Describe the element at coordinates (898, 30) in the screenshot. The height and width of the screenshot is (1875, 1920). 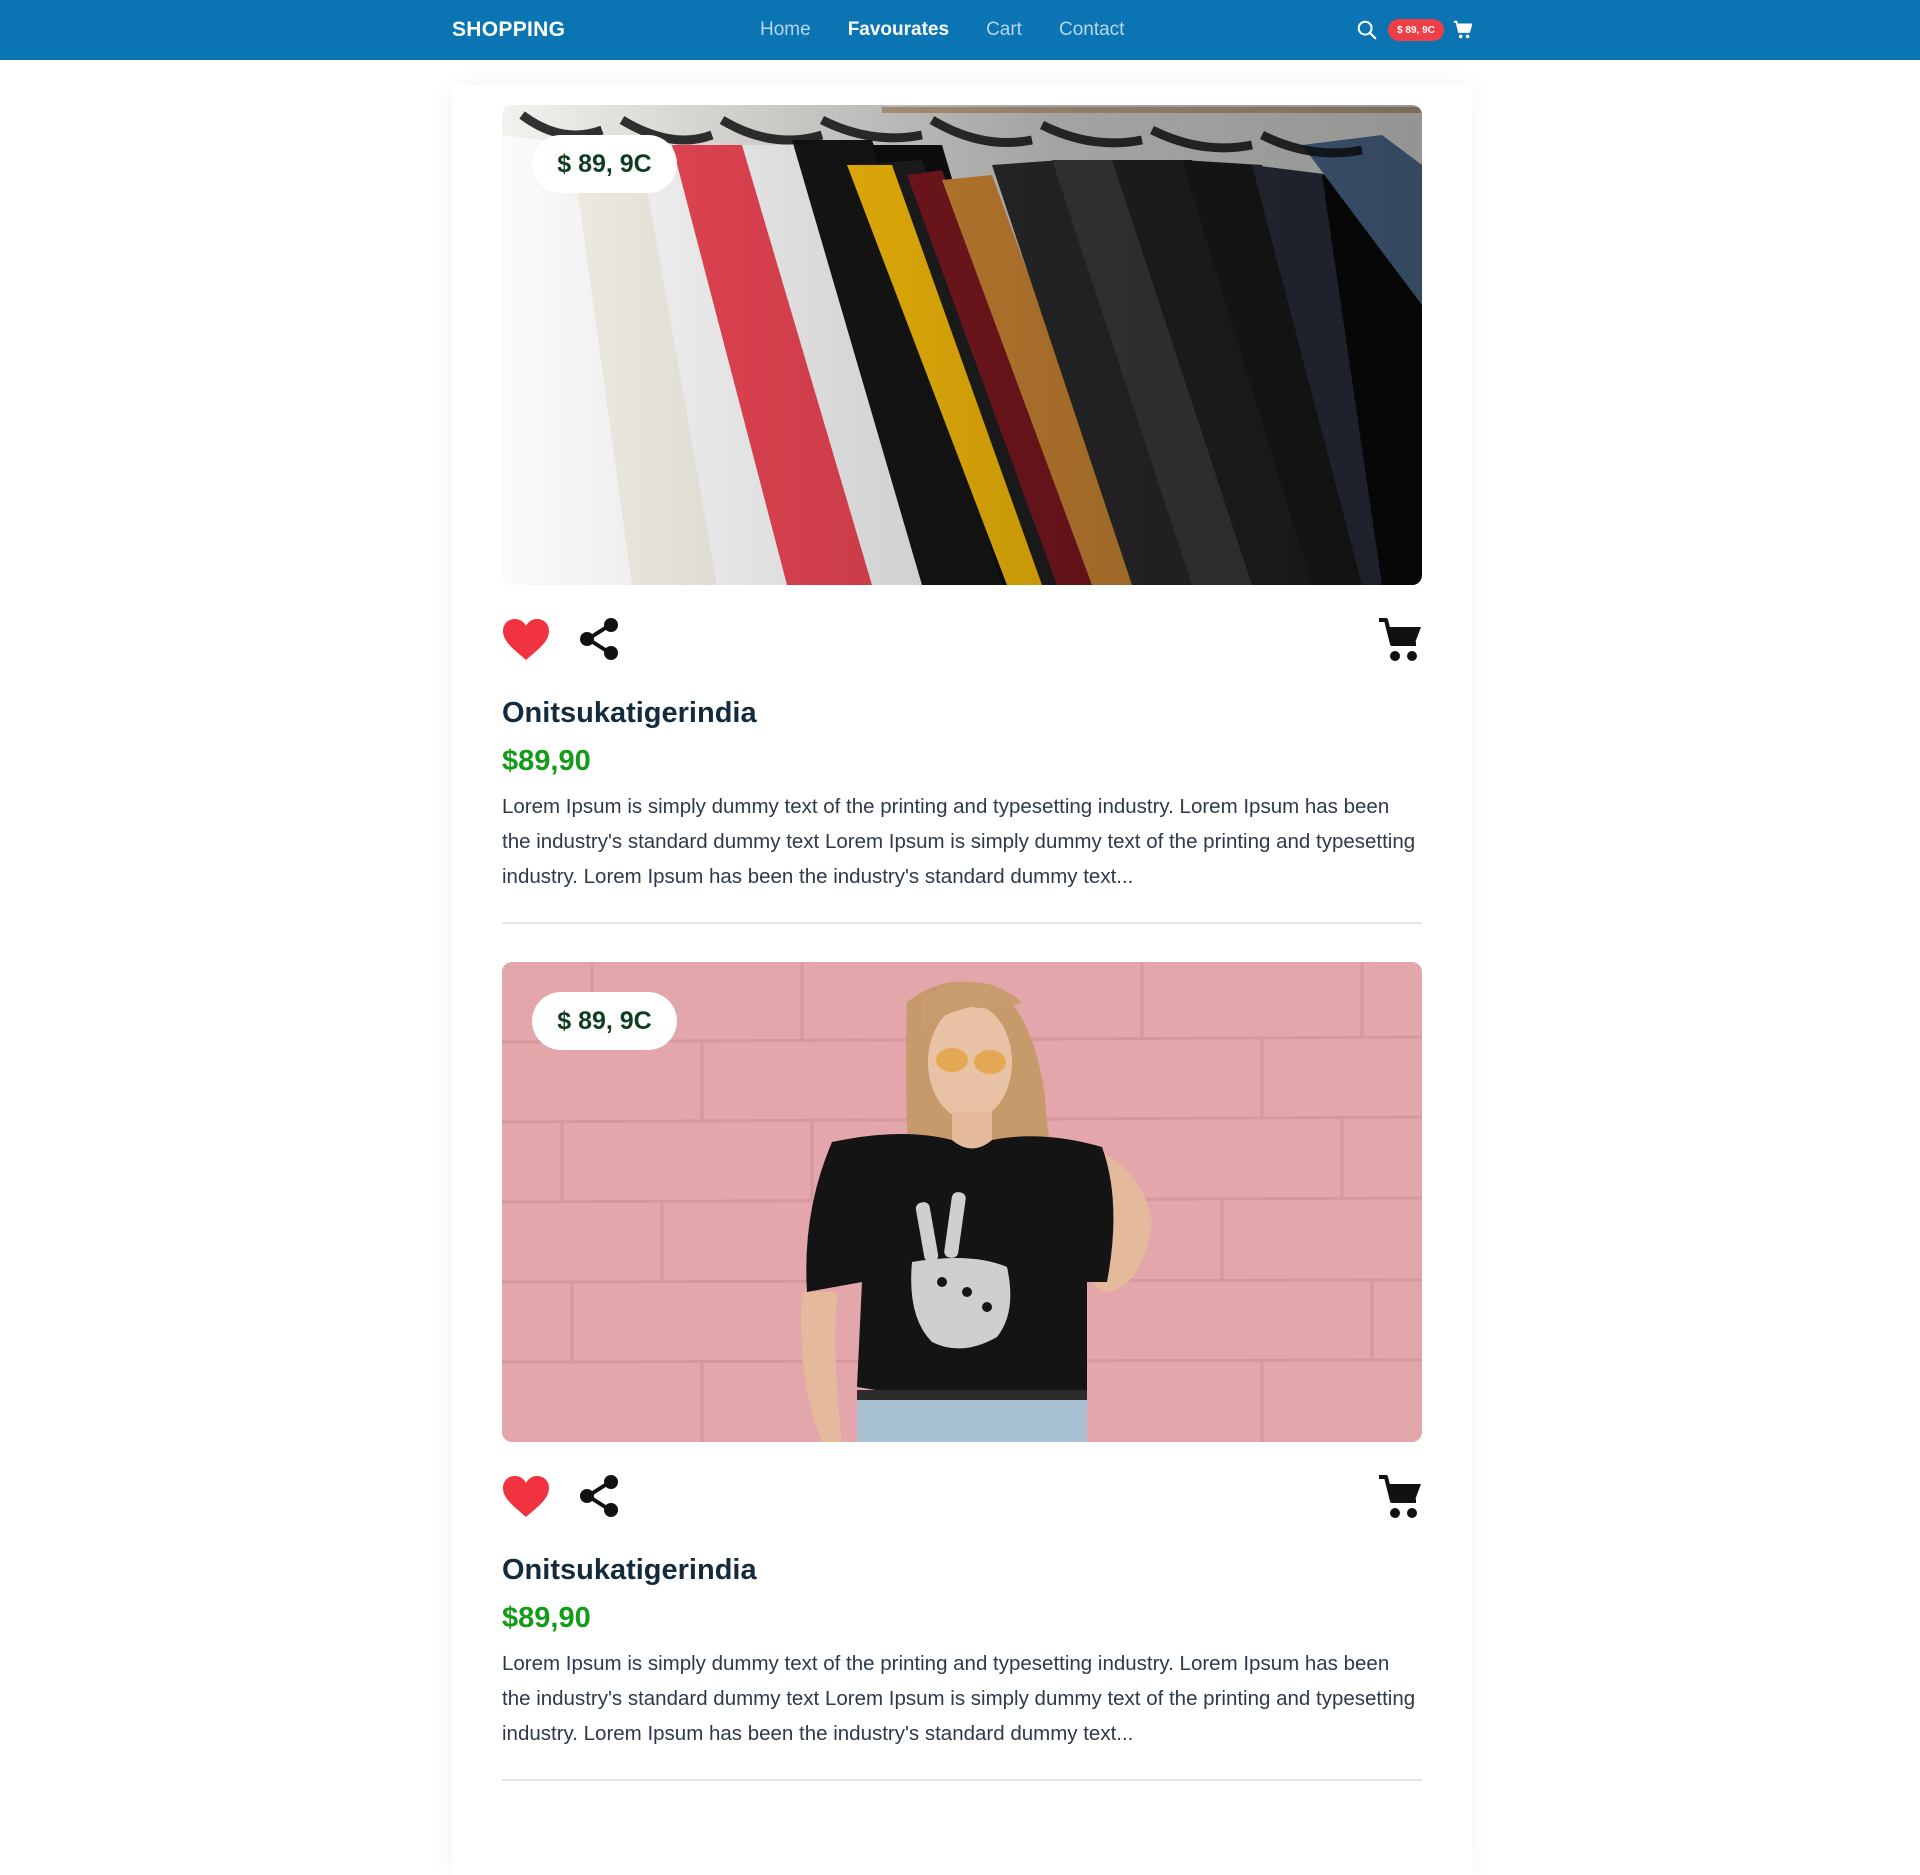
I see `nav-link-favourates: Favourates` at that location.